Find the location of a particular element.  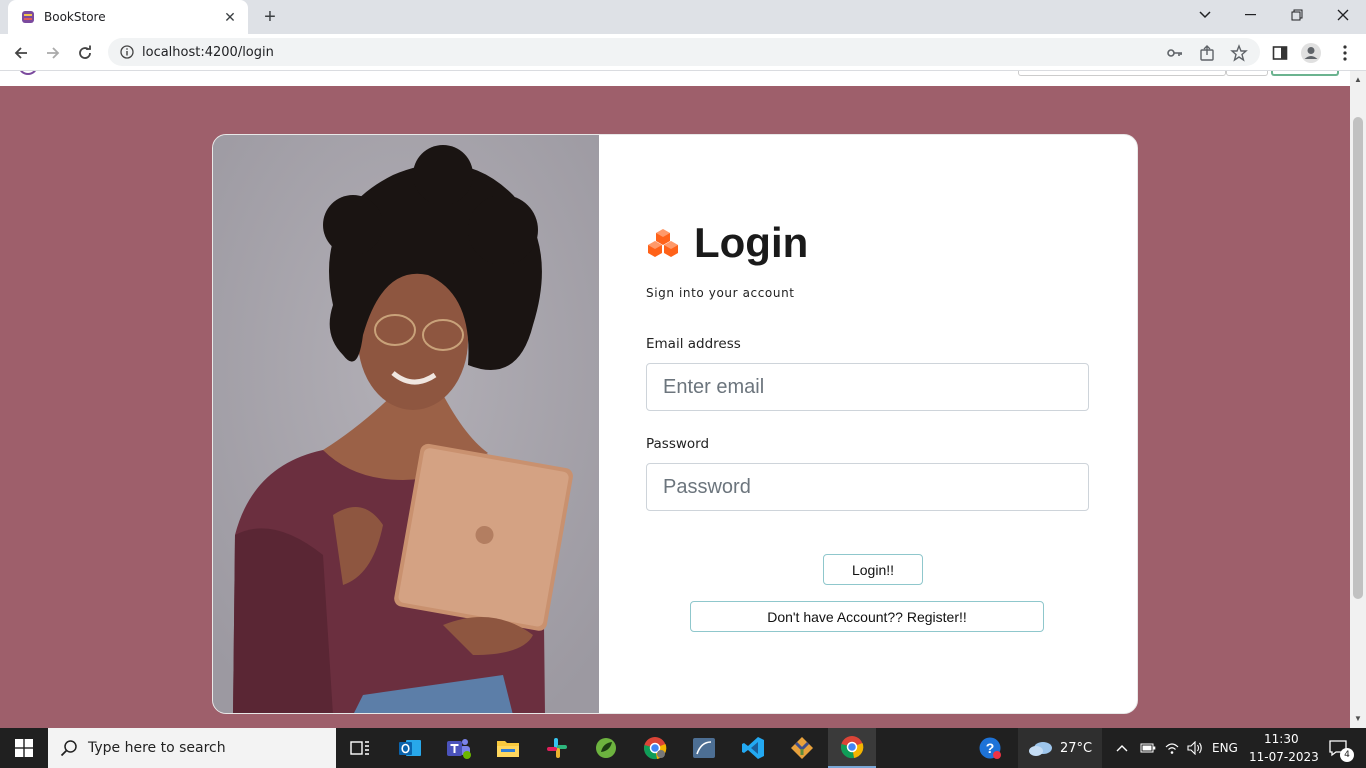

menu-kebab-icon is located at coordinates (1345, 53).